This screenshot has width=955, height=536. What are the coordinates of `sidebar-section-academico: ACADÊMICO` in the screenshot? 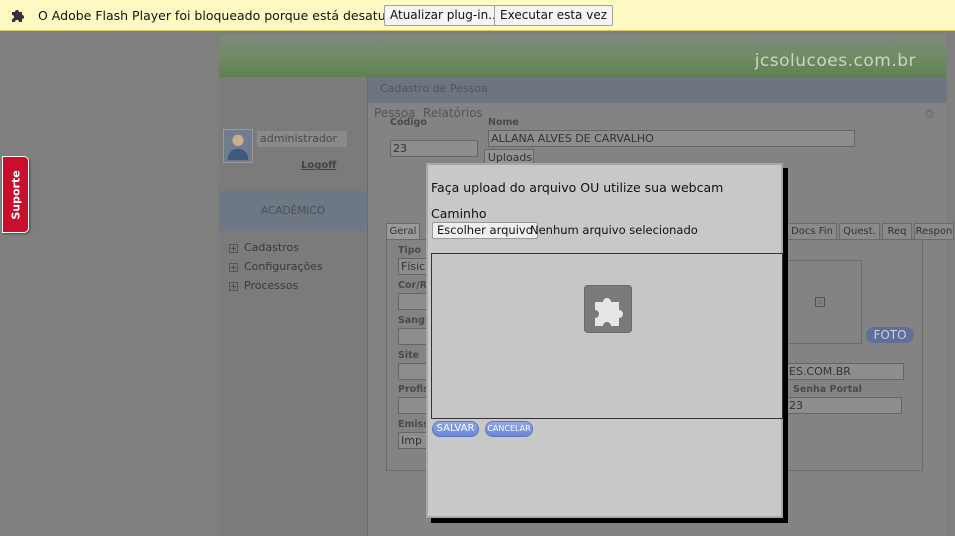 It's located at (293, 211).